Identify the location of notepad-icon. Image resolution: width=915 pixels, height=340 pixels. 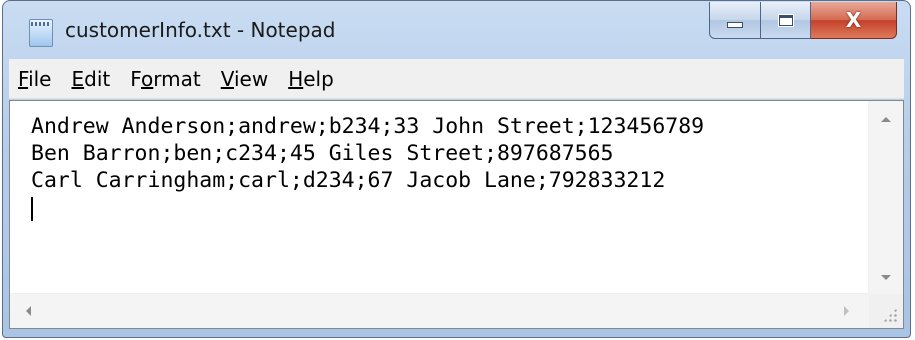
(41, 33).